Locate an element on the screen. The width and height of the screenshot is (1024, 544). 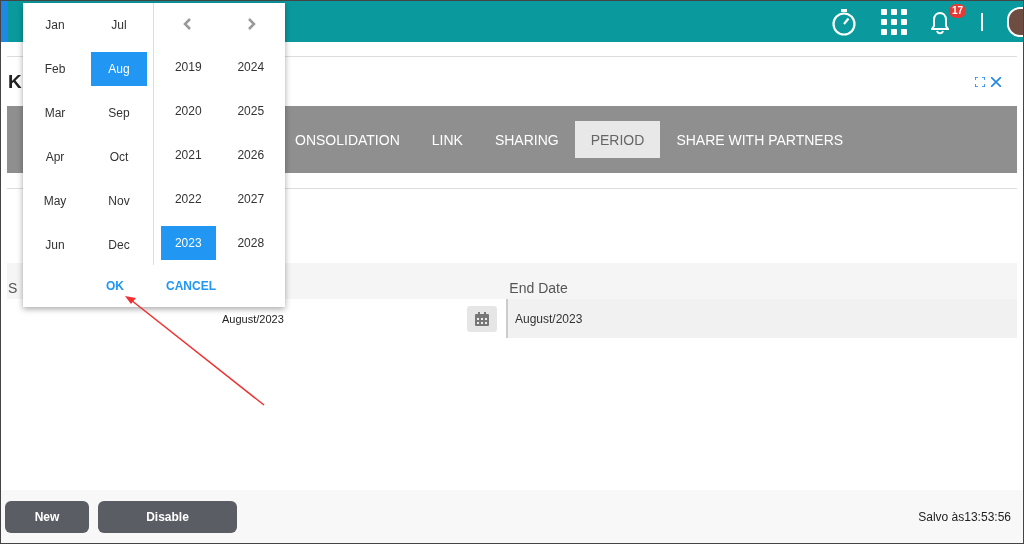
footer-button: New is located at coordinates (47, 516).